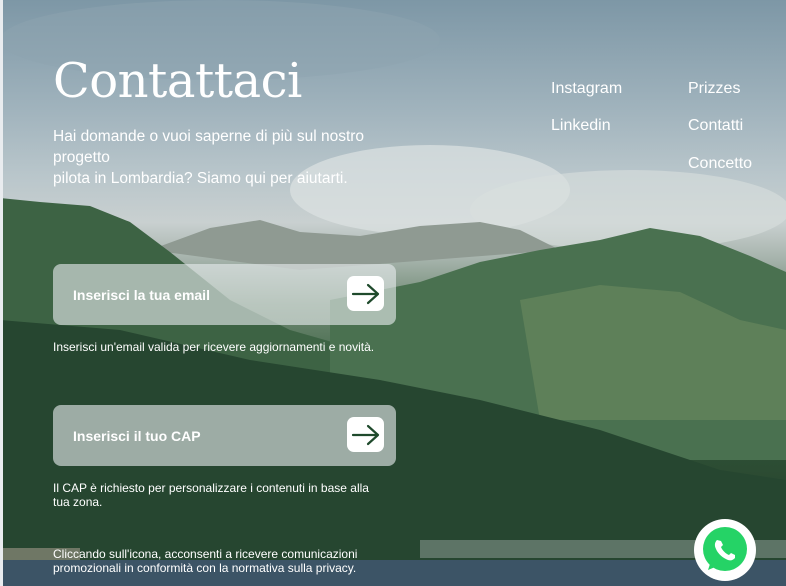 This screenshot has height=586, width=786. I want to click on nav-link-contatti: Contatti, so click(715, 126).